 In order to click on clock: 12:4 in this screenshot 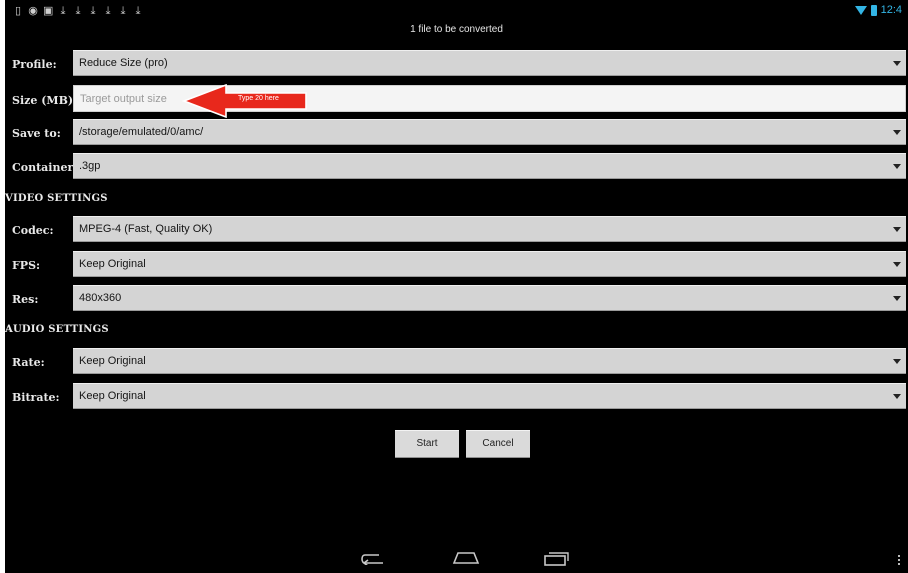, I will do `click(891, 10)`.